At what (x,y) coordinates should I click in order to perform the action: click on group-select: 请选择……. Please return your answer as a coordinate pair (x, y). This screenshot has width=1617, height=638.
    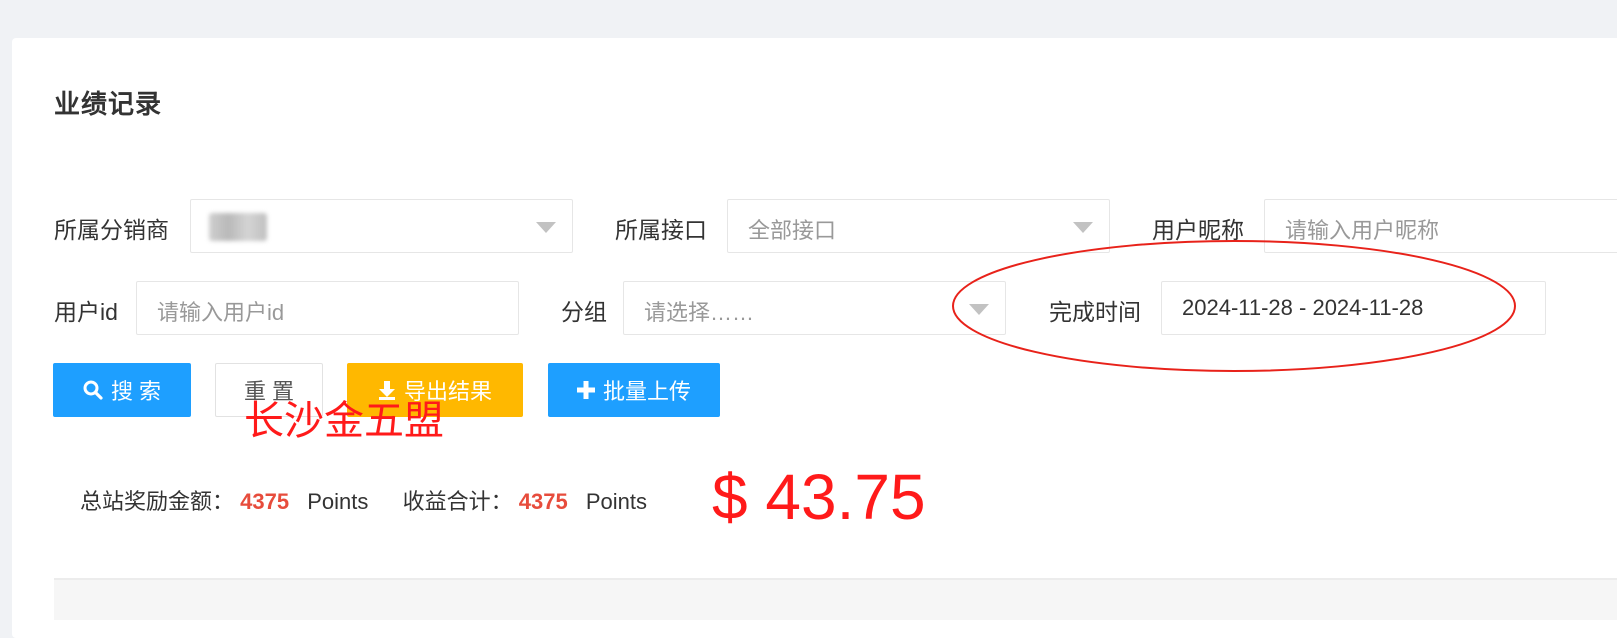
    Looking at the image, I should click on (814, 308).